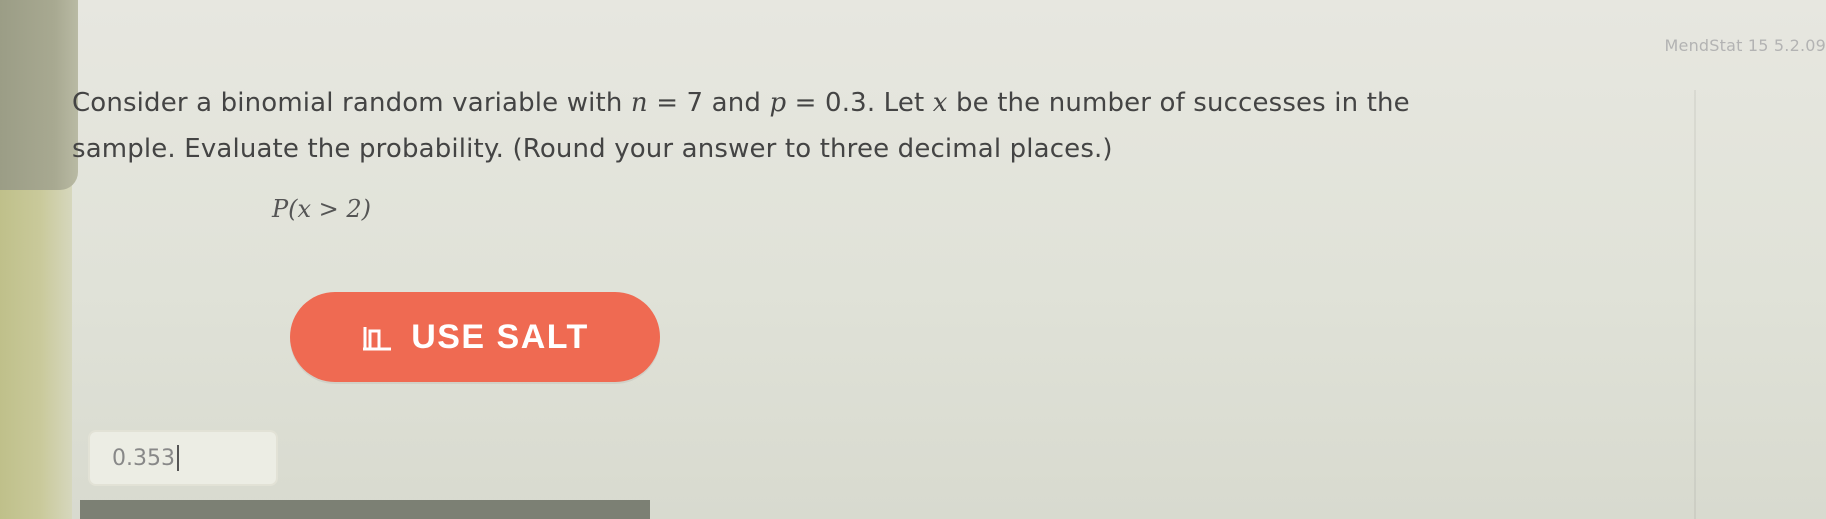 The height and width of the screenshot is (519, 1826). I want to click on probability-expression: P(x > 2), so click(322, 209).